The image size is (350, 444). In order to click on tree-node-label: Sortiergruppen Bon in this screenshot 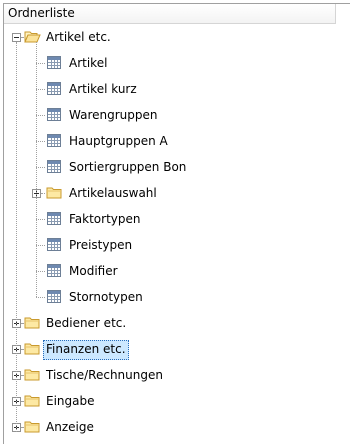, I will do `click(128, 167)`.